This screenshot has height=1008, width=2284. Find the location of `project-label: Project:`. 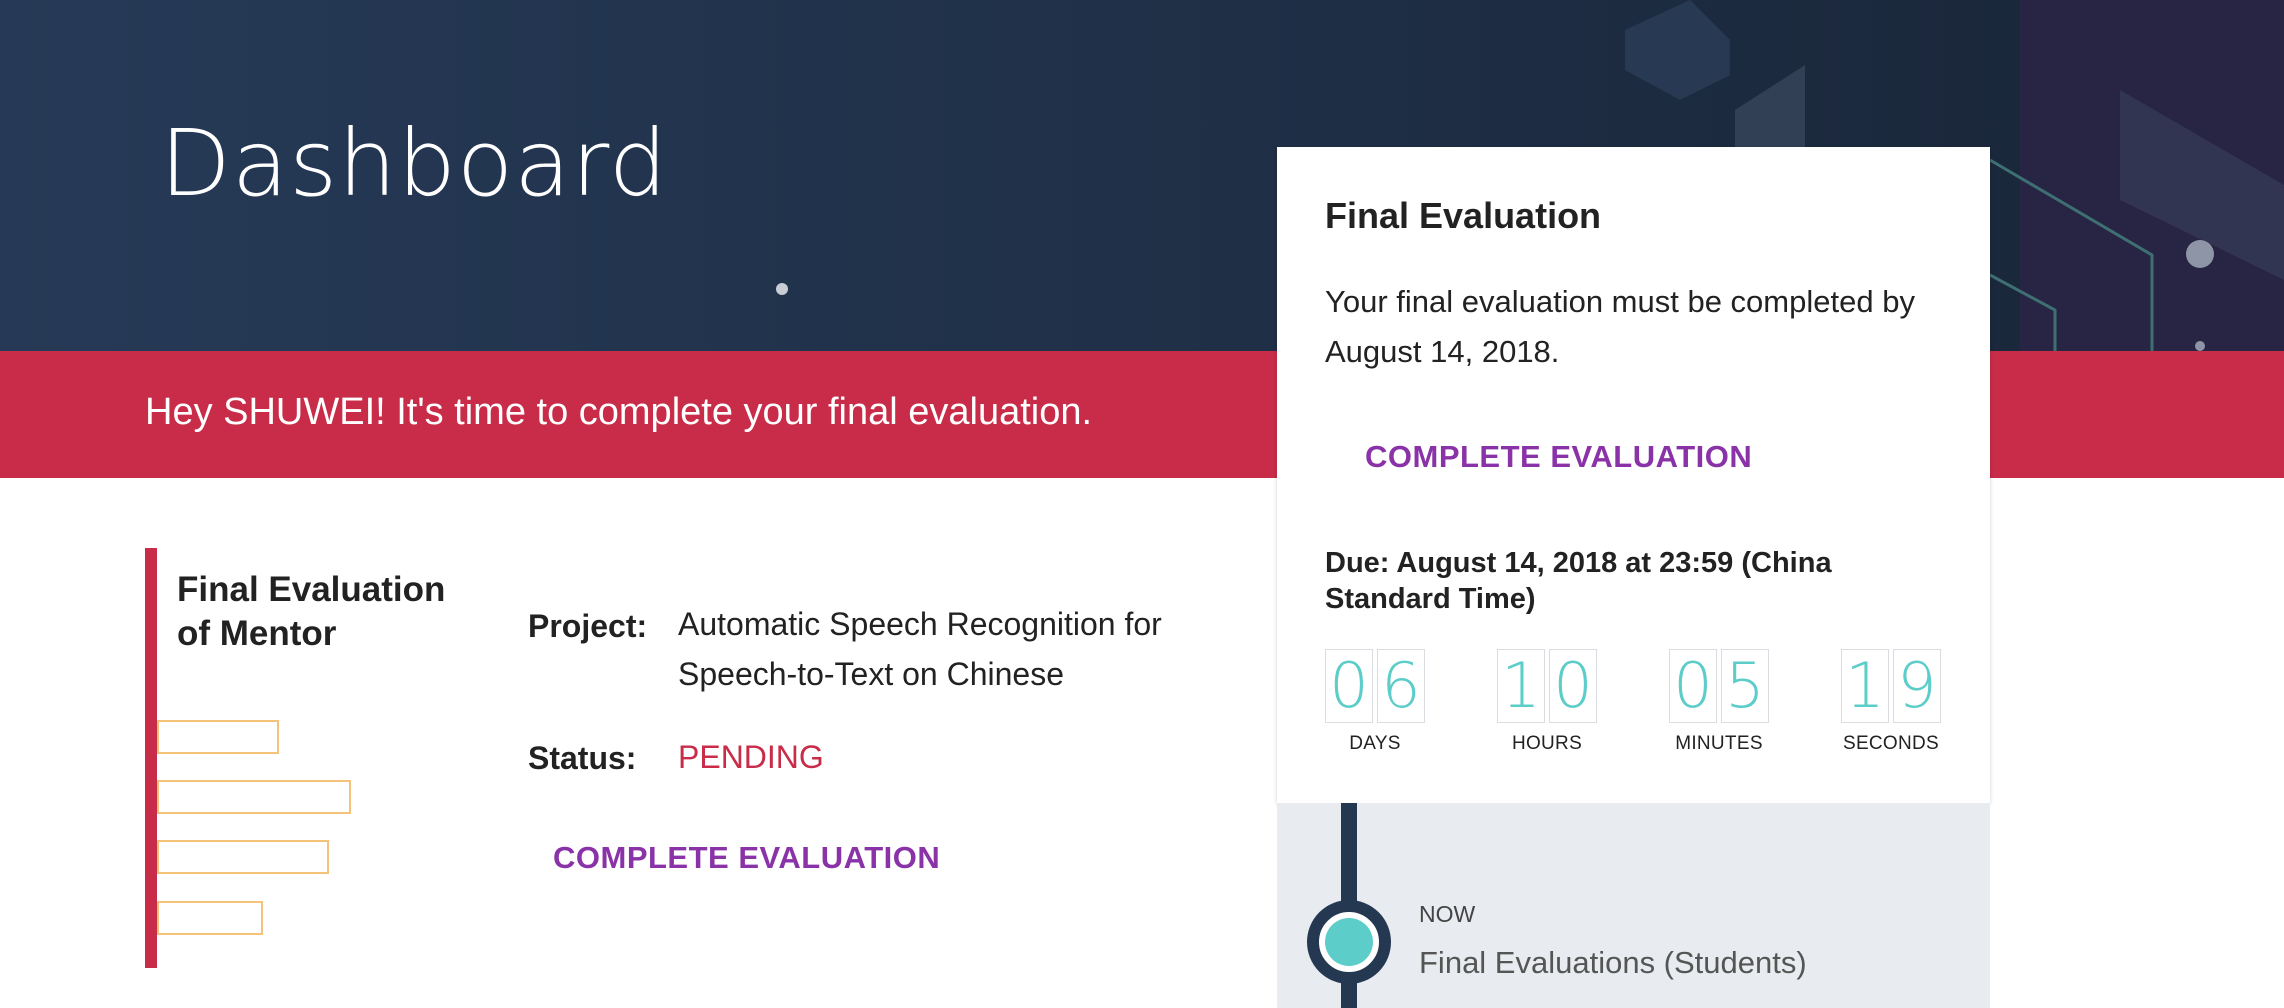

project-label: Project: is located at coordinates (588, 626).